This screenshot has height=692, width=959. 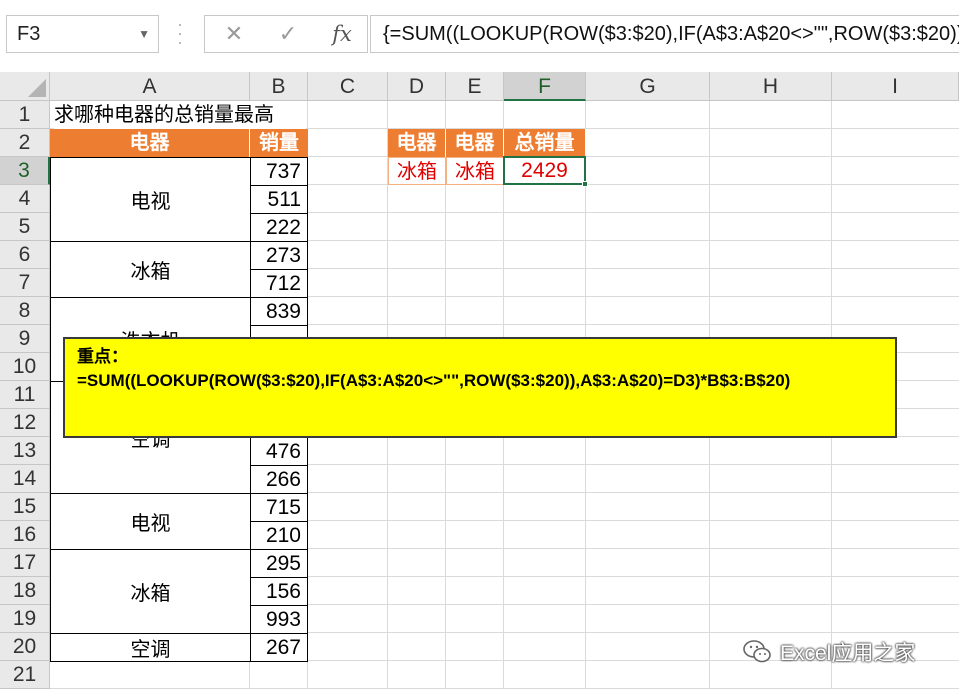 What do you see at coordinates (279, 255) in the screenshot?
I see `sales-cell: 273` at bounding box center [279, 255].